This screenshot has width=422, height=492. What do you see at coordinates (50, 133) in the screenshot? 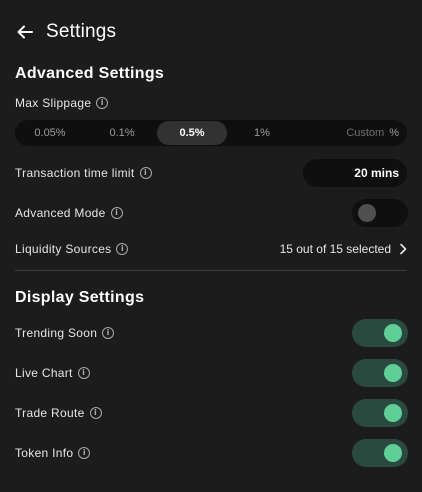
I see `slippage-option-0-05: 0.05%` at bounding box center [50, 133].